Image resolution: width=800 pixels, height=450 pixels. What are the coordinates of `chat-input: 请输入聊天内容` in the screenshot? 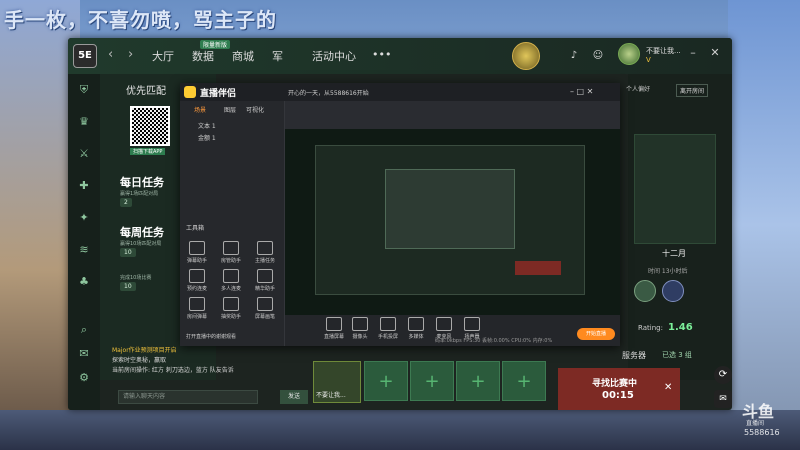 It's located at (188, 397).